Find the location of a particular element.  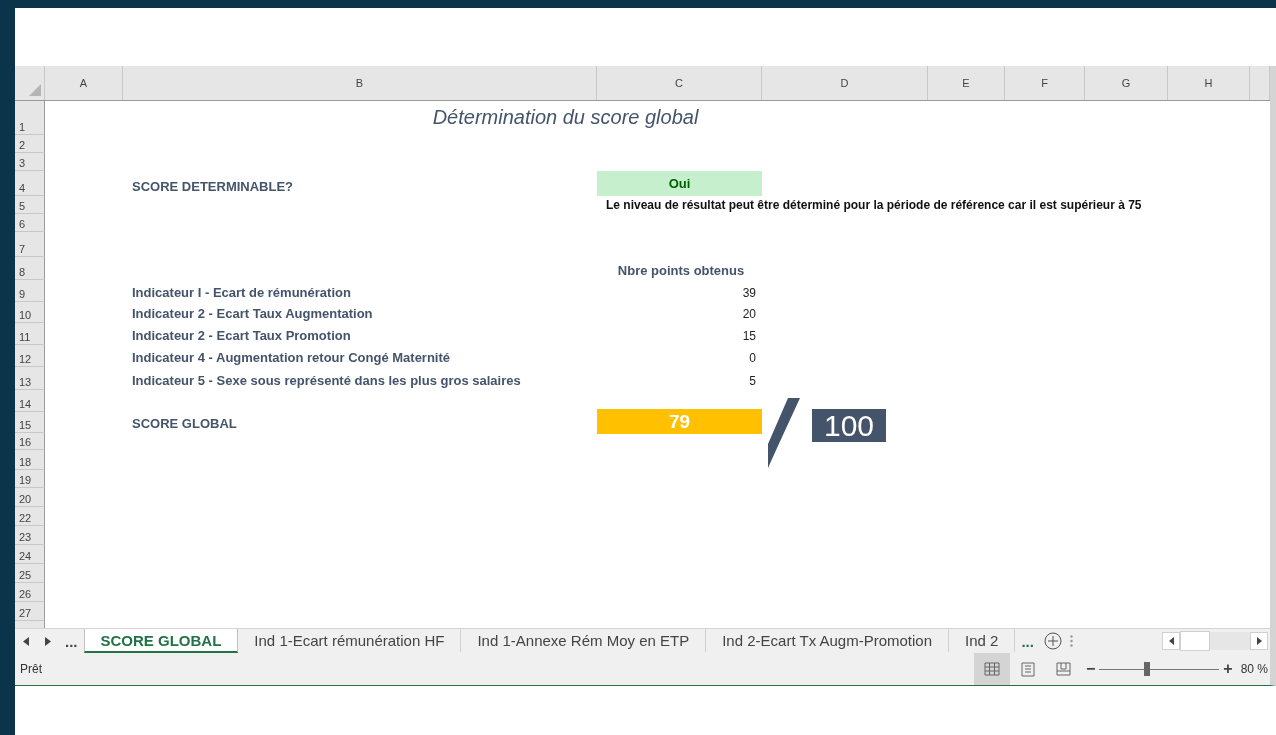

points-value: 15 is located at coordinates (749, 336).